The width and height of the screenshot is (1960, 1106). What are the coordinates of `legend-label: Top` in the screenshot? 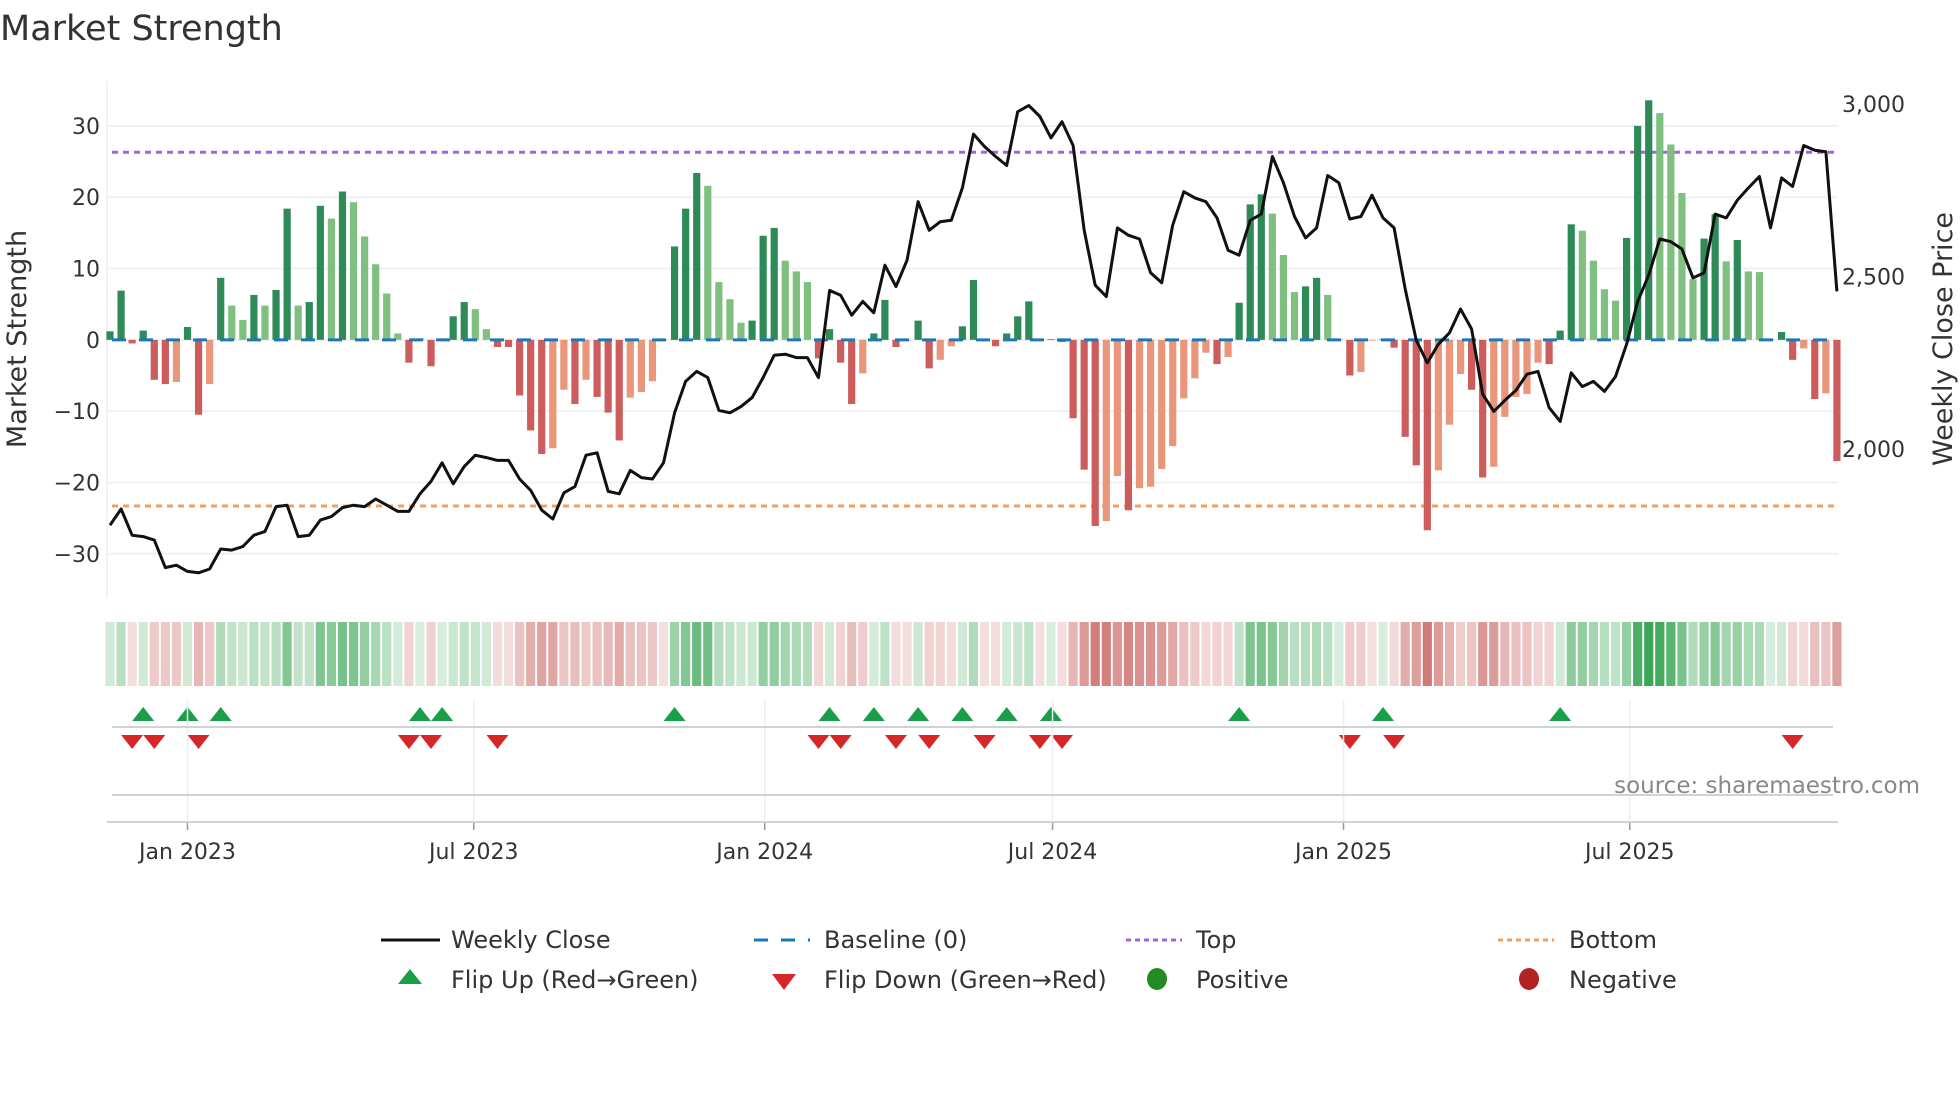 It's located at (1216, 940).